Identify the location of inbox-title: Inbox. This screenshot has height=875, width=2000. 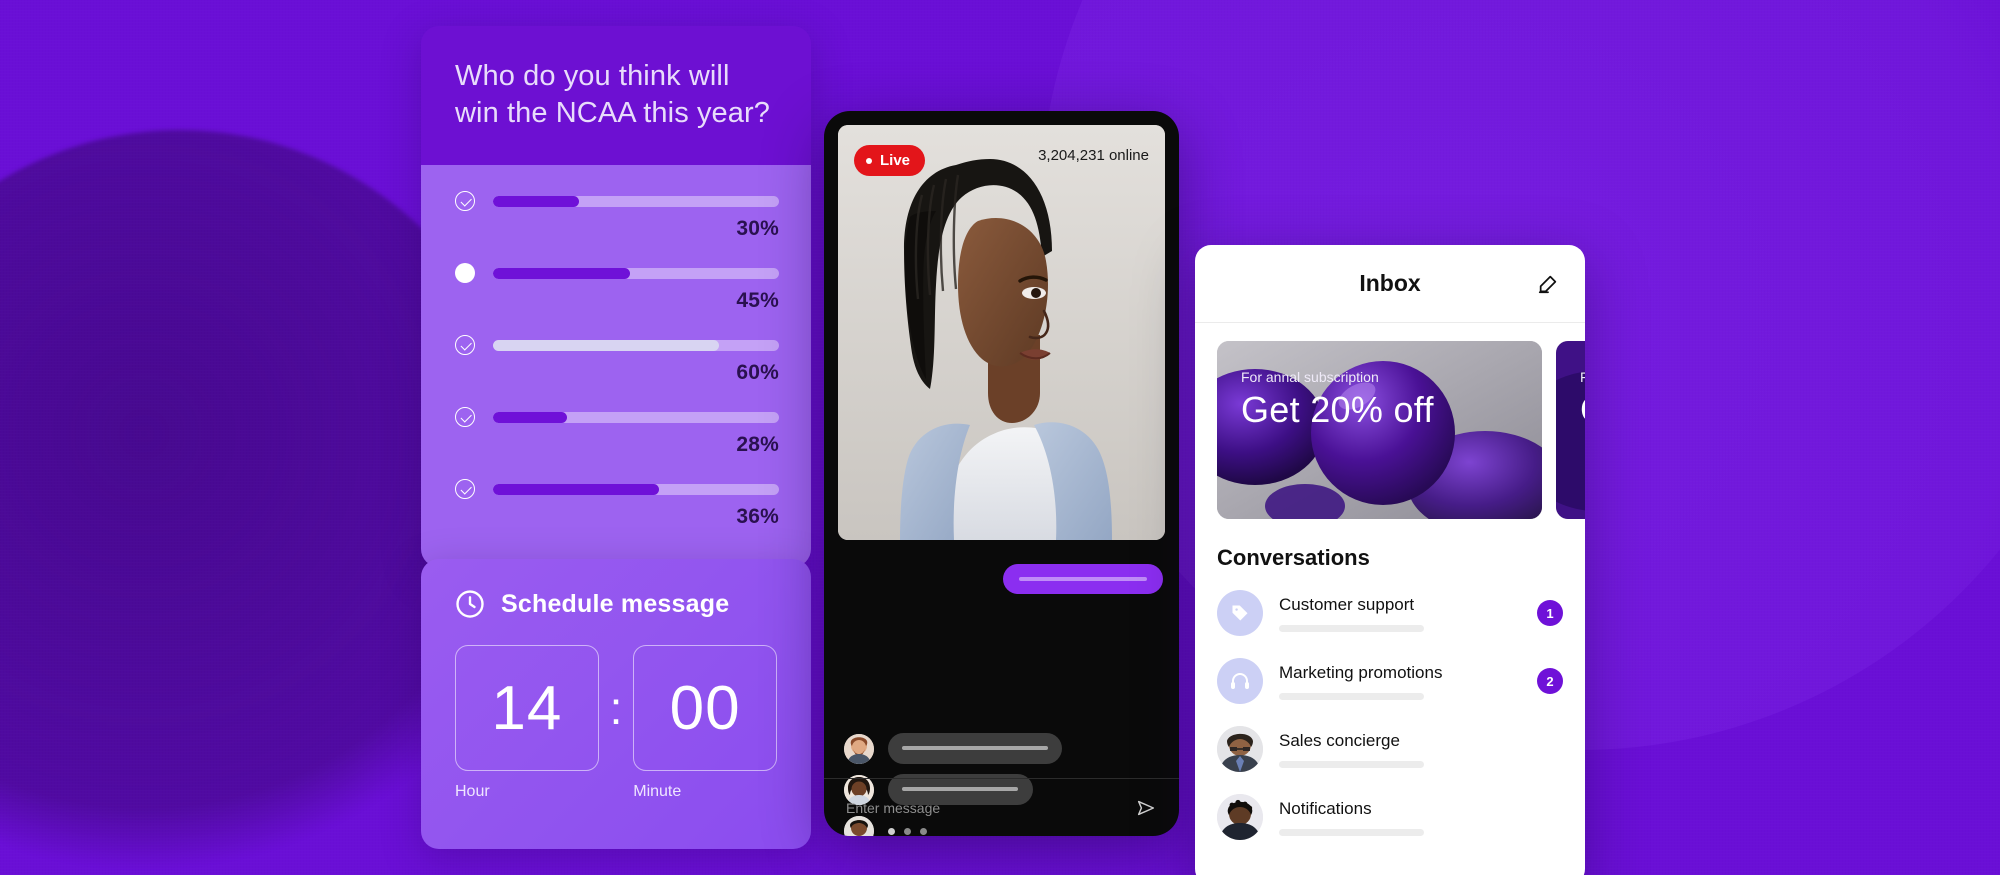
(1390, 283).